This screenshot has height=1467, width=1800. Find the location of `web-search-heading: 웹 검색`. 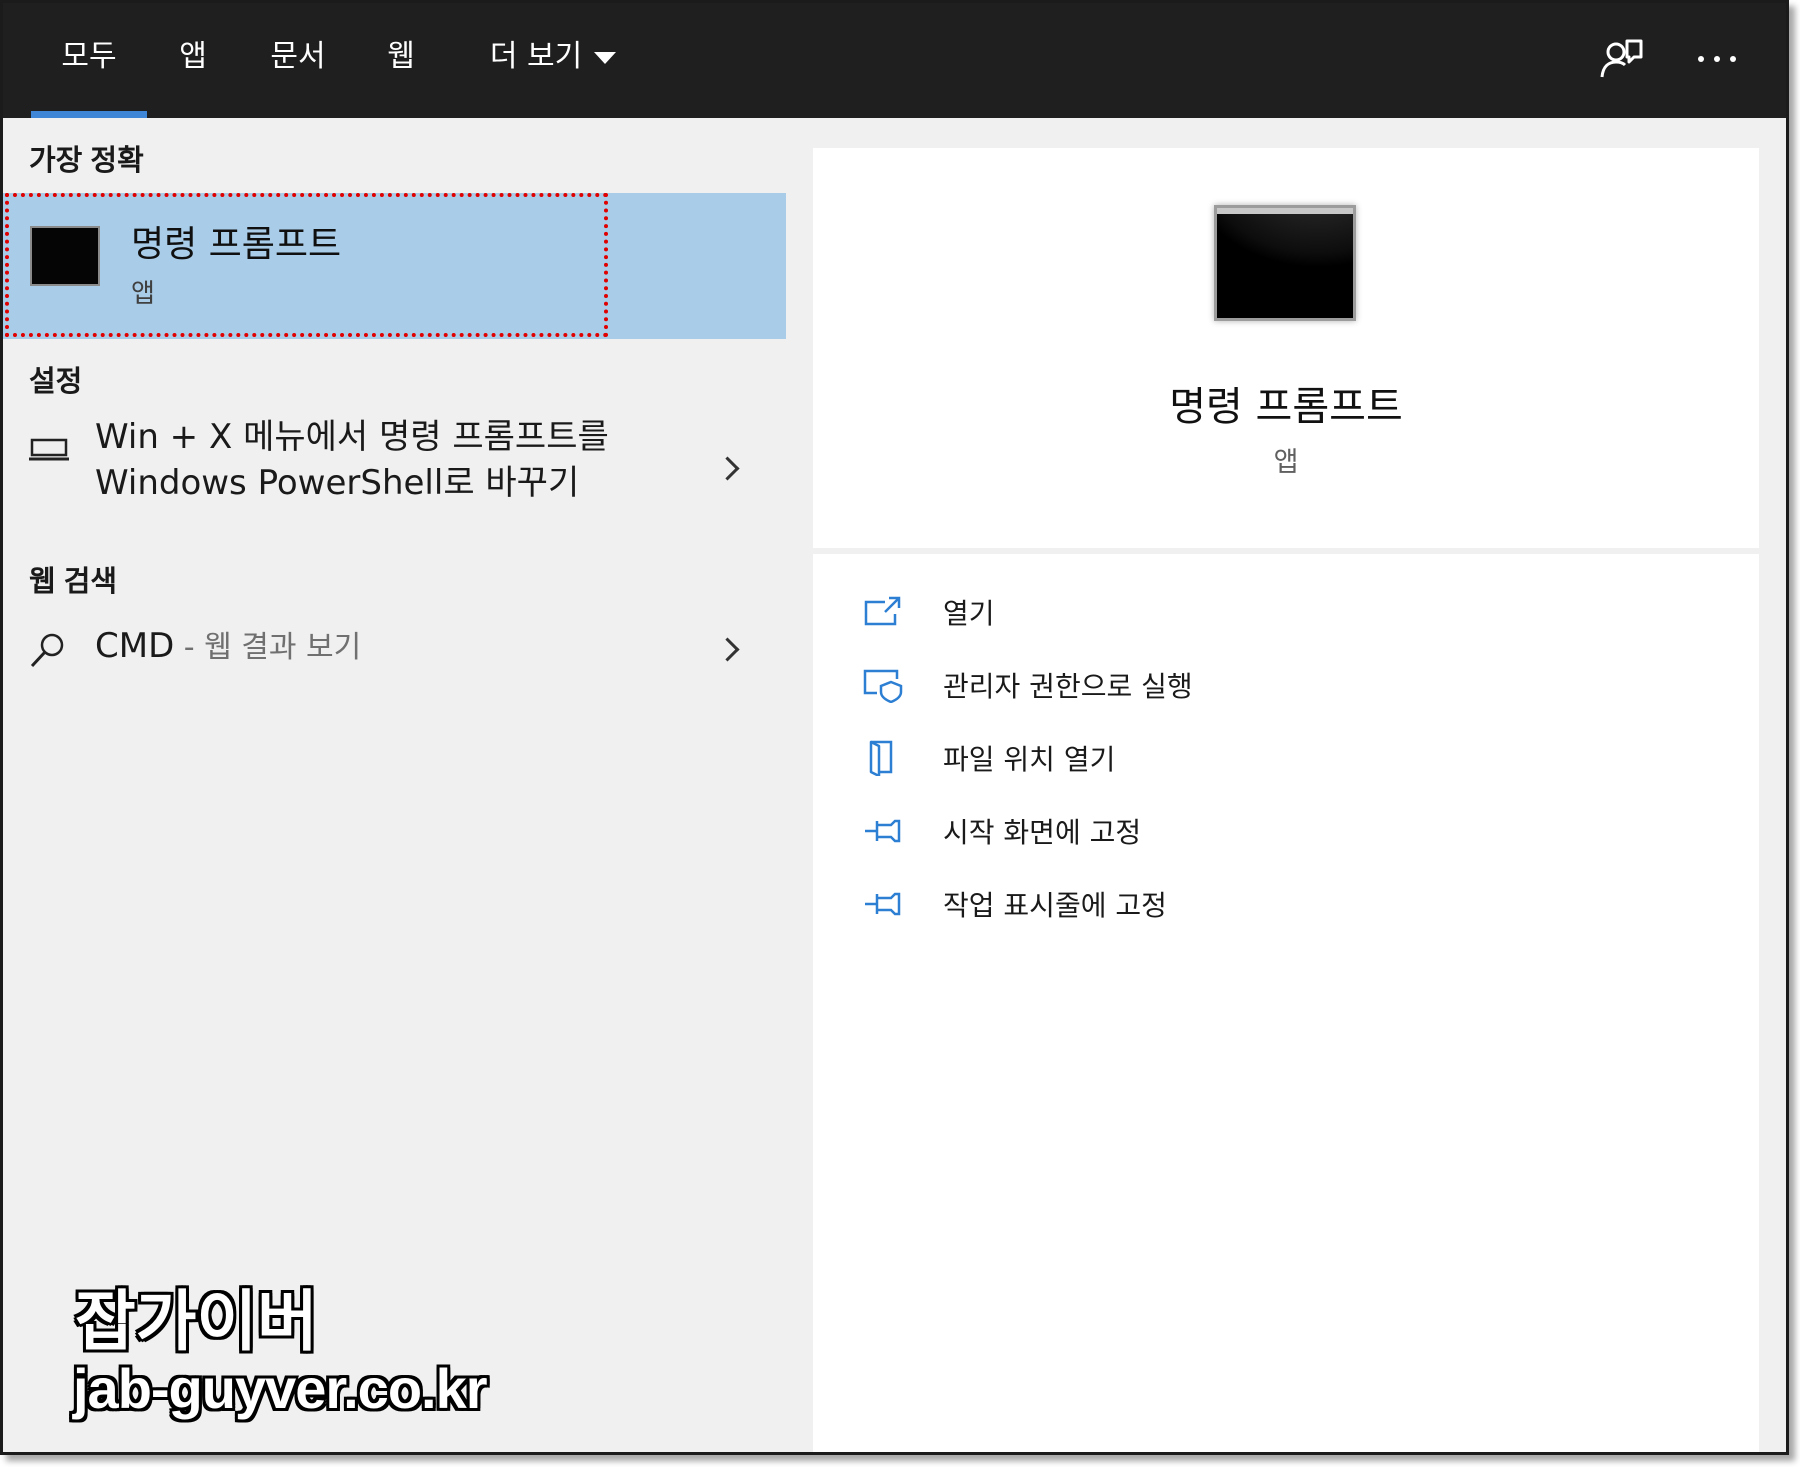

web-search-heading: 웹 검색 is located at coordinates (73, 582).